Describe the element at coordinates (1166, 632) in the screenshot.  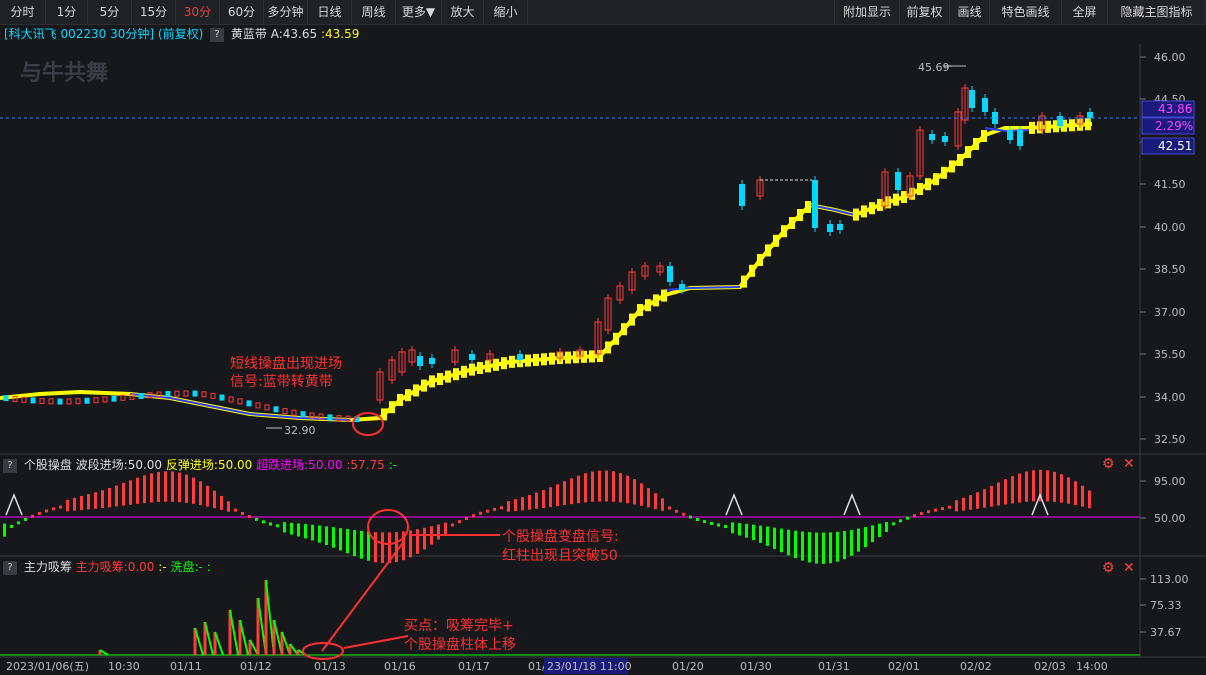
I see `panel3-tick-label: 37.67` at that location.